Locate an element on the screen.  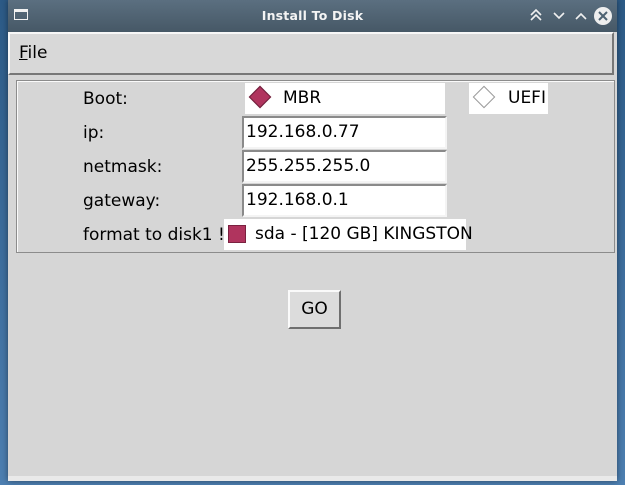
title-bar: Install To Disk is located at coordinates (312, 16).